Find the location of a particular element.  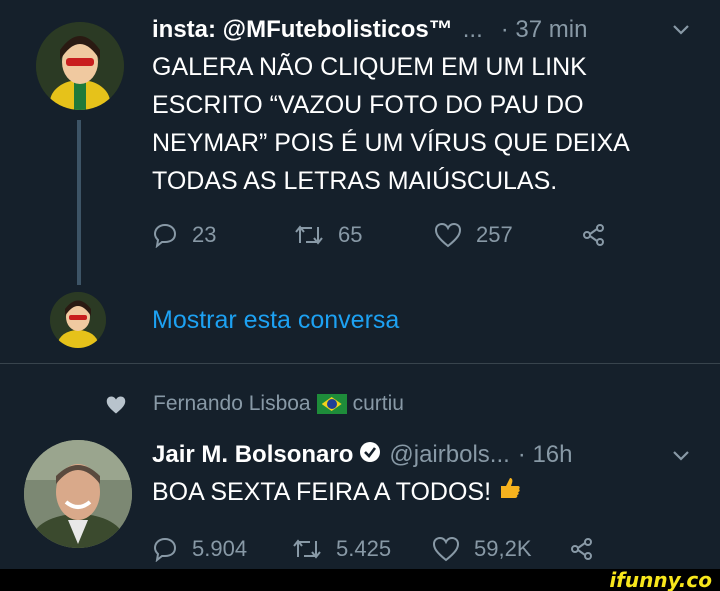

tweet-header: Jair M. Bolsonaro @jairbols... · 16h is located at coordinates (362, 455).